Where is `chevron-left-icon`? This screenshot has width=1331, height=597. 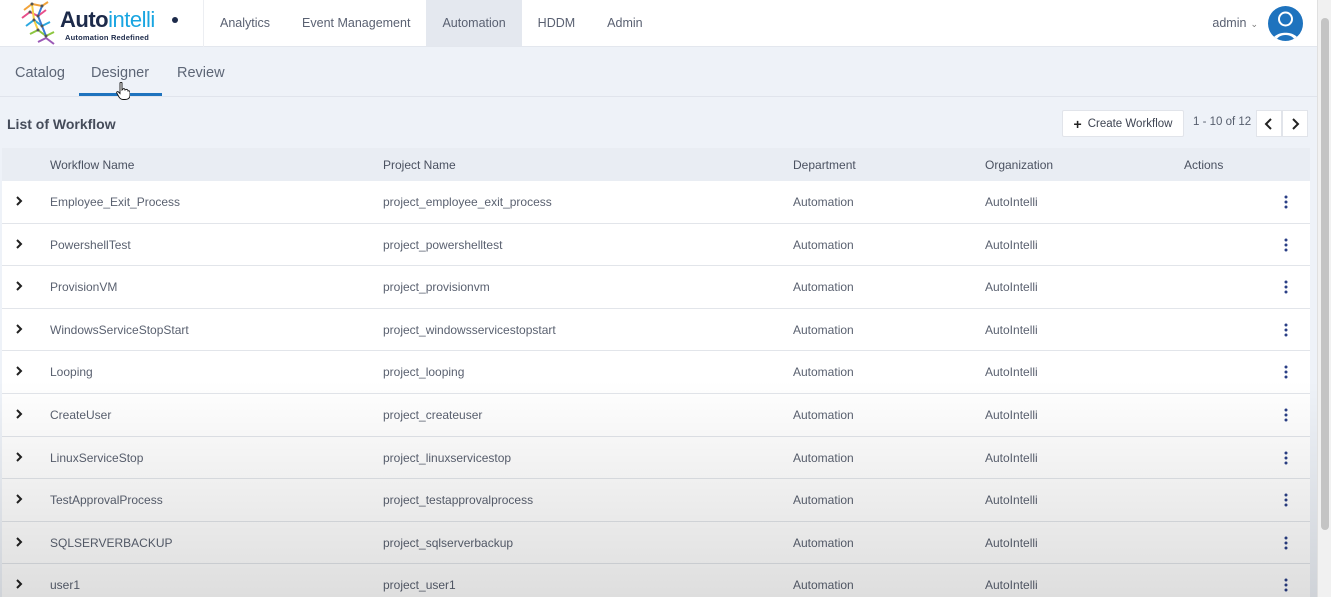
chevron-left-icon is located at coordinates (1268, 123).